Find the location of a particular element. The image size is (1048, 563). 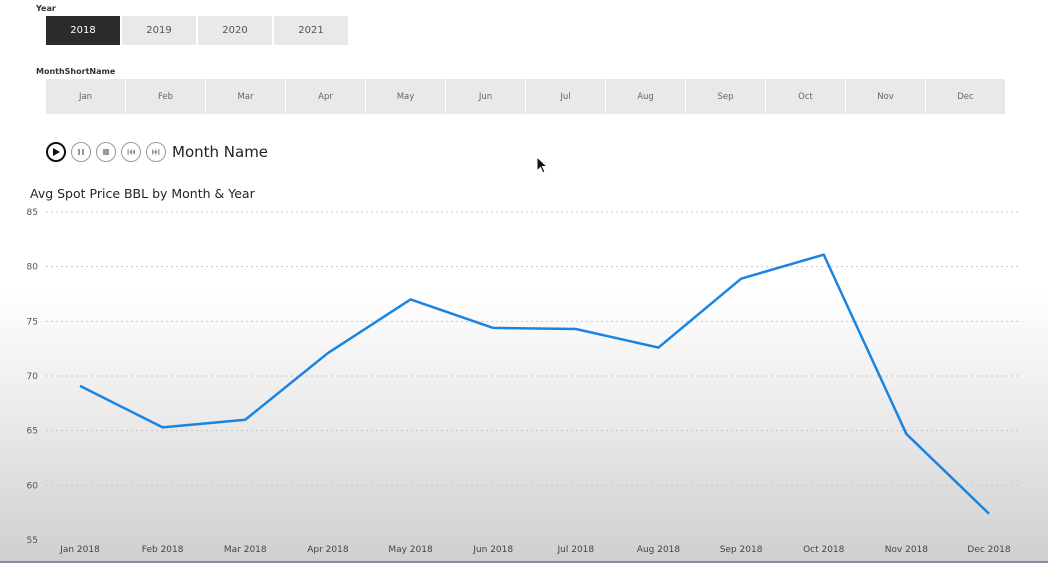

y-tick-label: 55 is located at coordinates (32, 541).